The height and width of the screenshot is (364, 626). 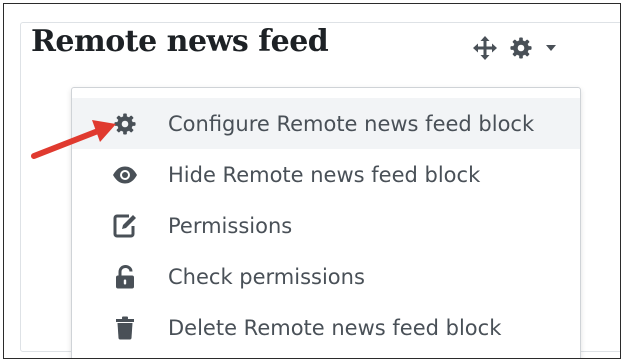 I want to click on menu-item-hide: Hide Remote news feed block, so click(x=326, y=174).